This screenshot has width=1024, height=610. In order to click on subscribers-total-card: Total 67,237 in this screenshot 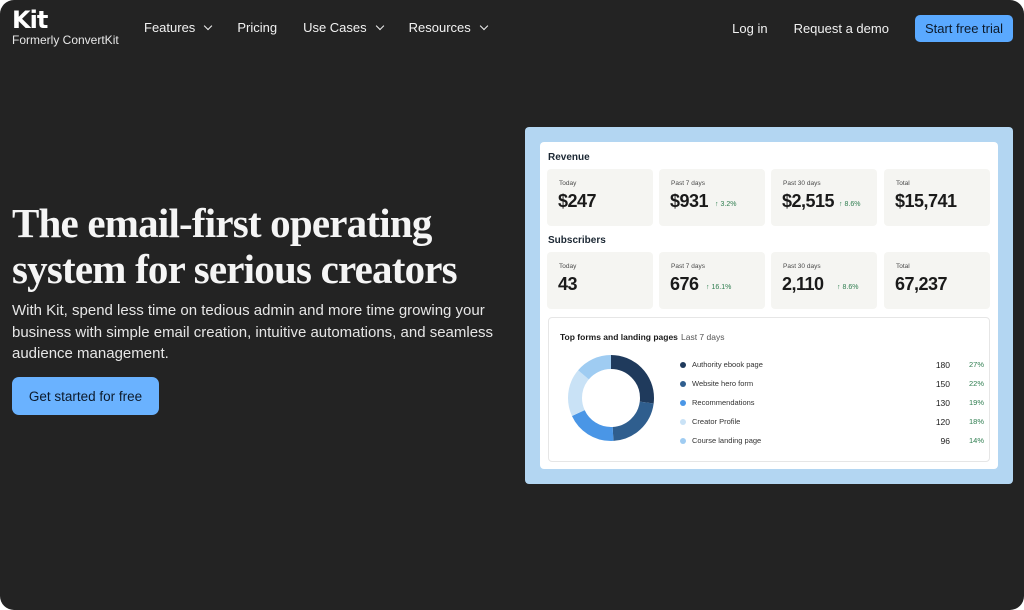, I will do `click(937, 280)`.